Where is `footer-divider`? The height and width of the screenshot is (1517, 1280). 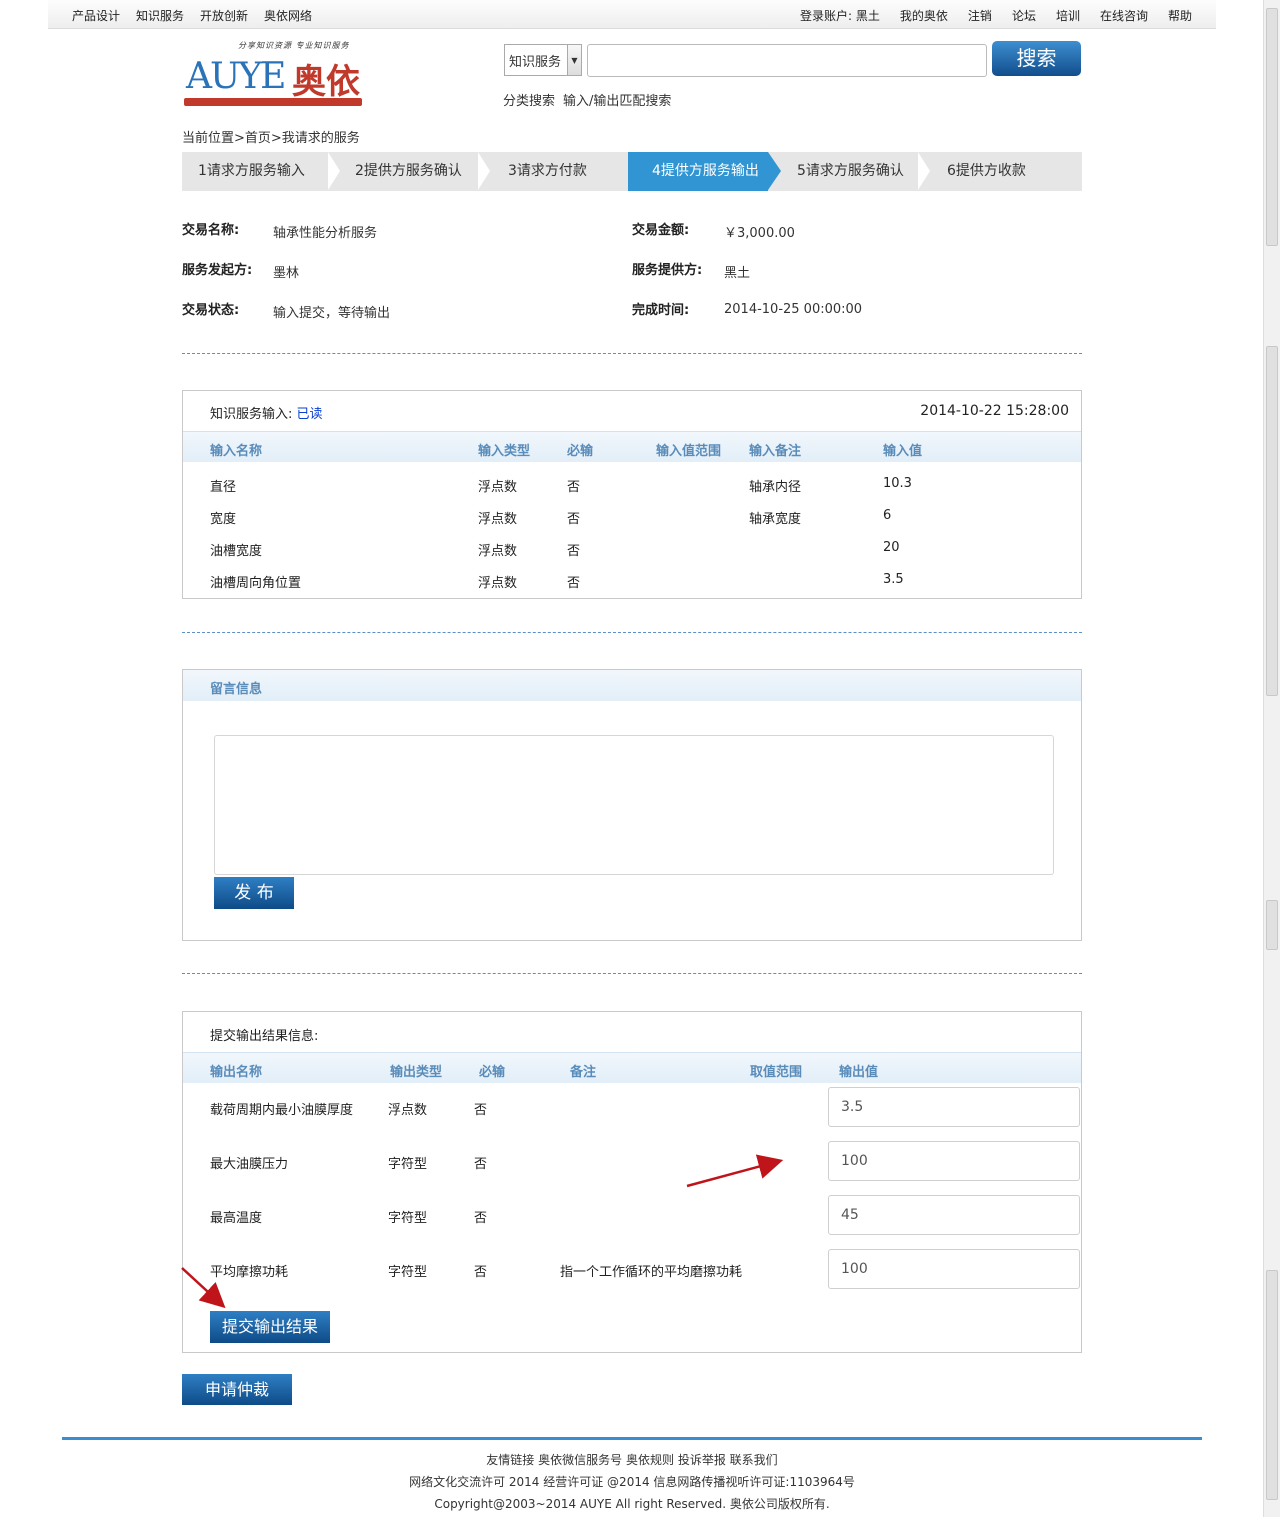
footer-divider is located at coordinates (632, 1438).